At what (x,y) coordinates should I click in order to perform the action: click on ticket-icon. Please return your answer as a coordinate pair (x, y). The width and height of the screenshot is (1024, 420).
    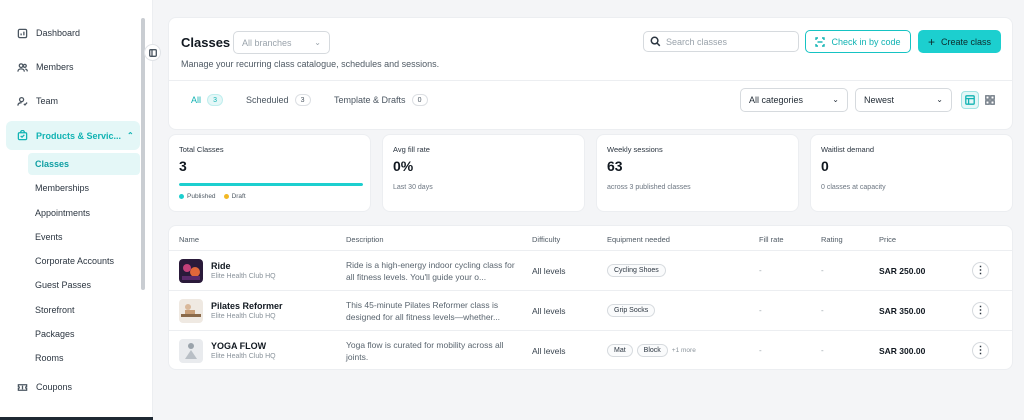
    Looking at the image, I should click on (22, 387).